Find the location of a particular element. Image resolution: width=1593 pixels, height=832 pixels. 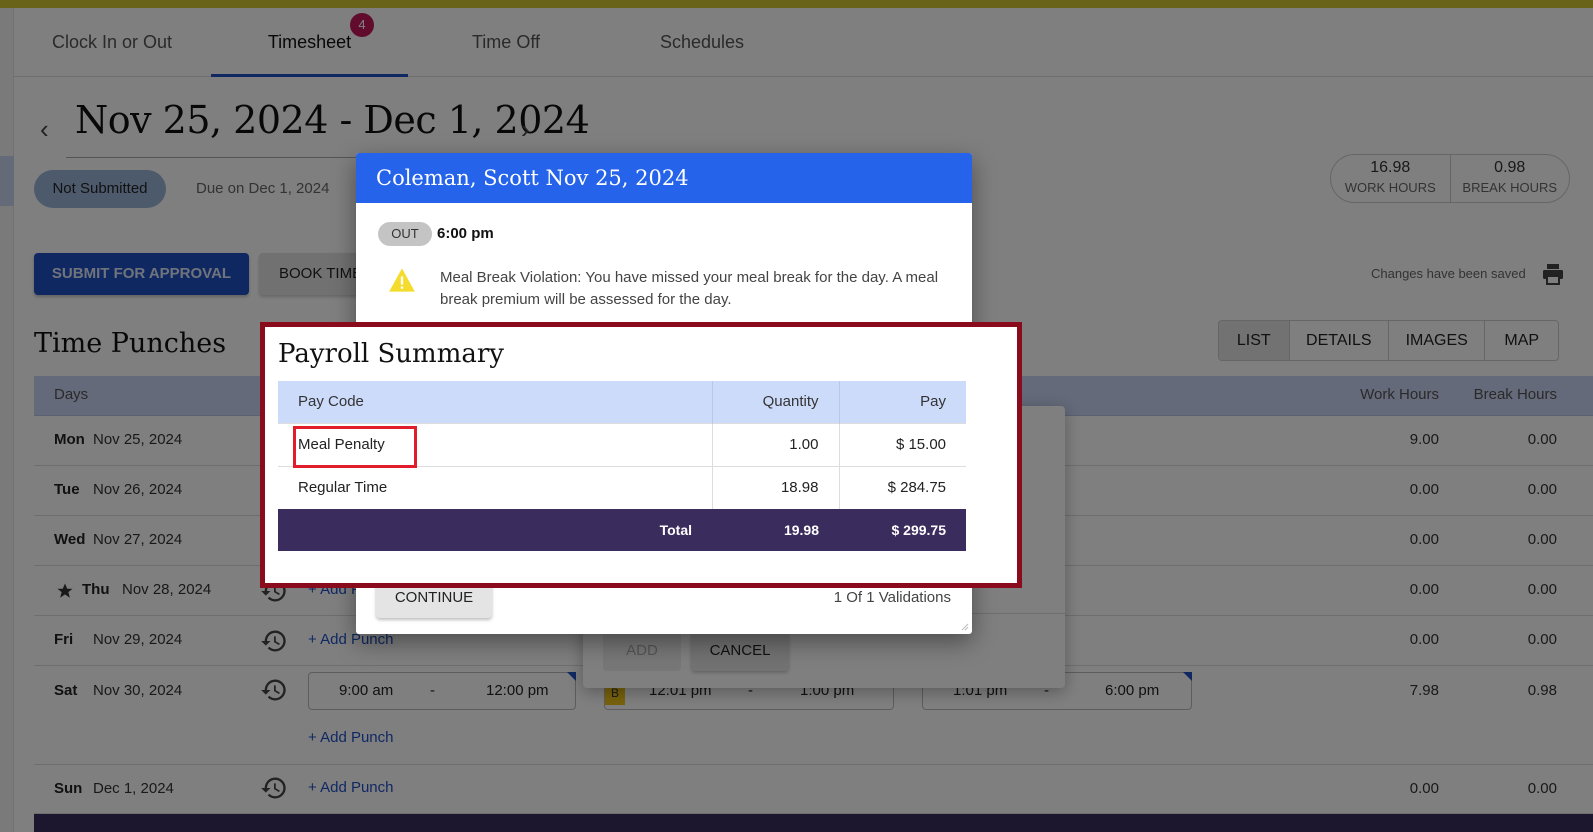

pay-cell: $ 15.00 is located at coordinates (902, 444).